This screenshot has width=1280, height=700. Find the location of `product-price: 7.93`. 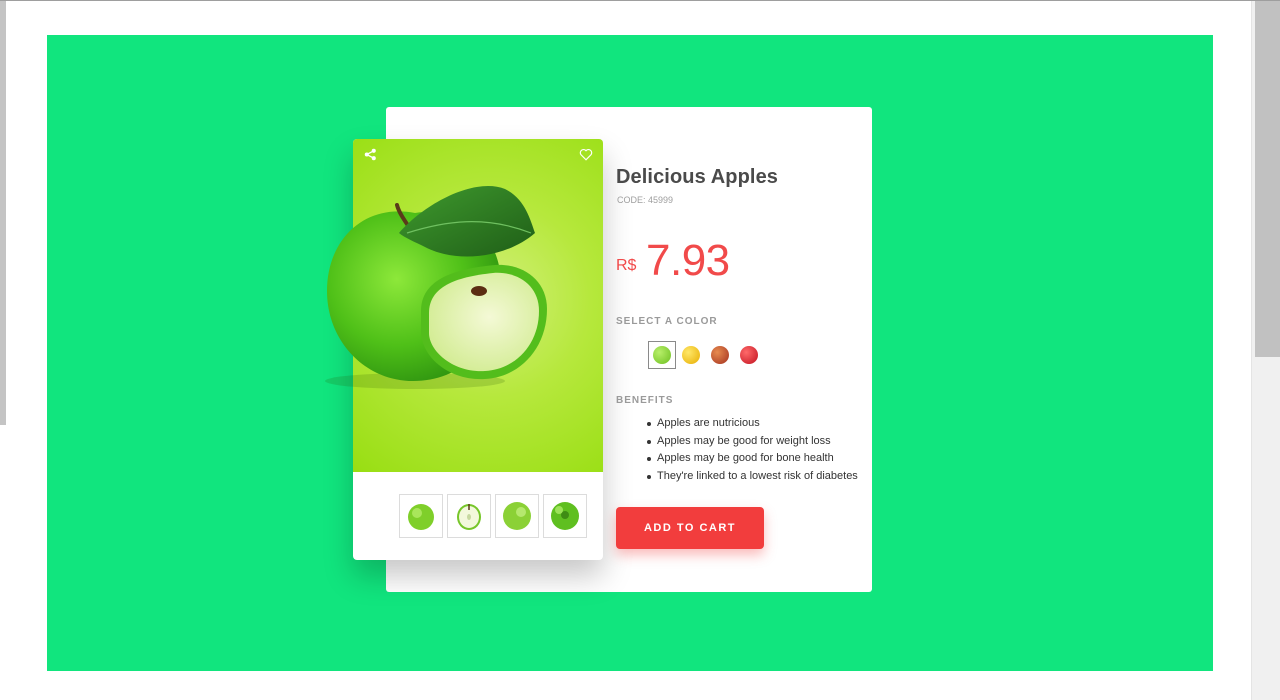

product-price: 7.93 is located at coordinates (688, 260).